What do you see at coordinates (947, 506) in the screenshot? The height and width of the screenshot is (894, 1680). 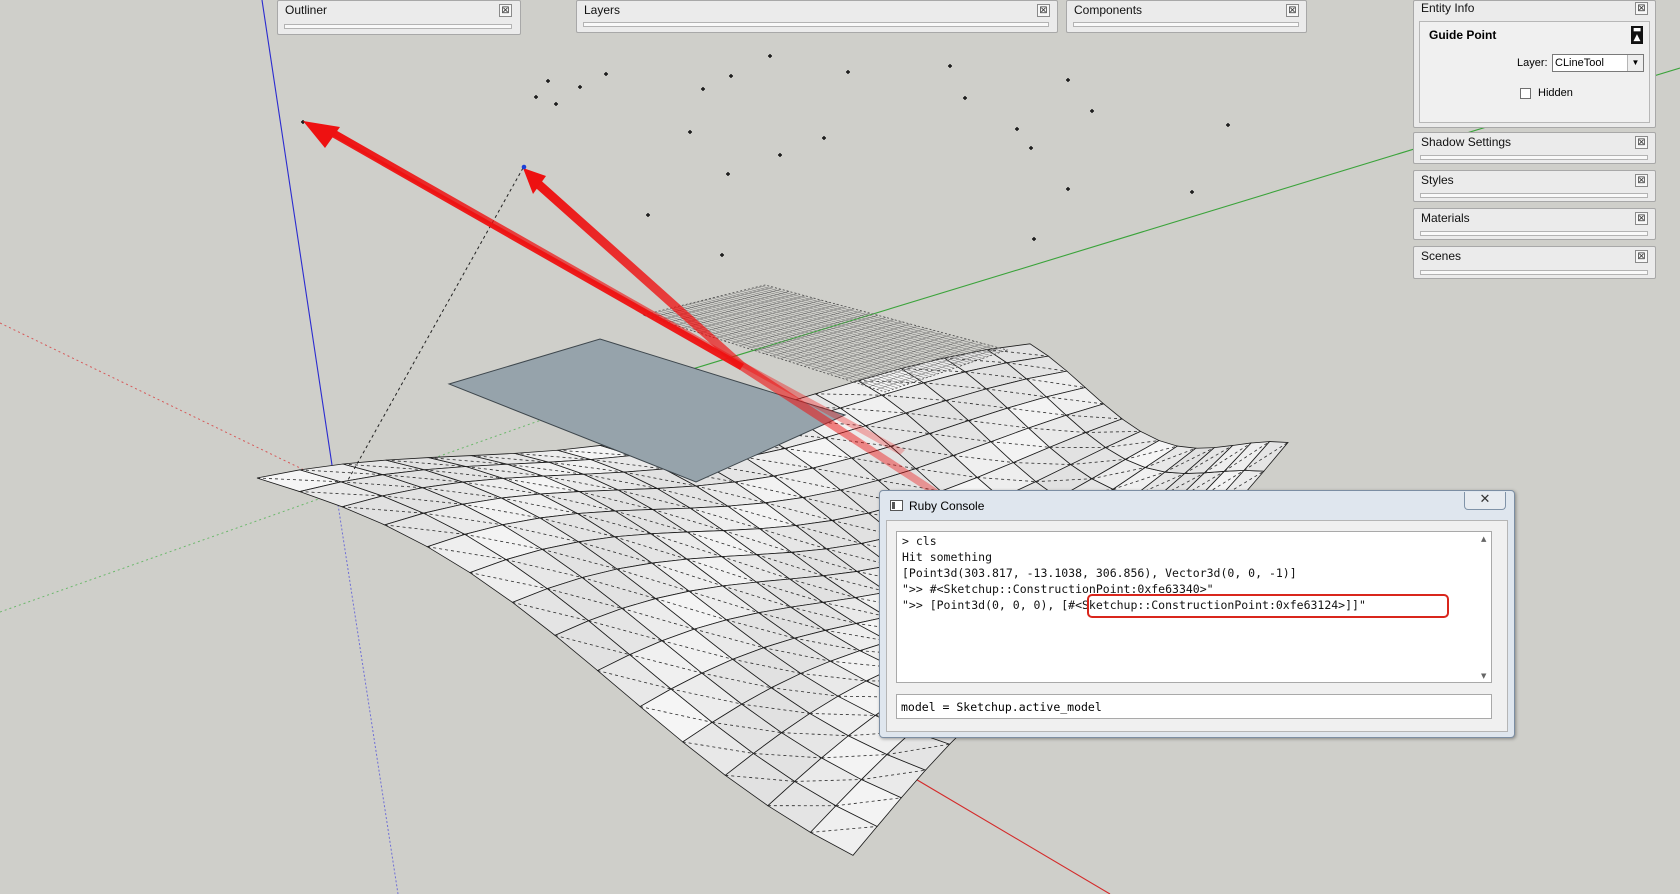 I see `console-title: Ruby Console` at bounding box center [947, 506].